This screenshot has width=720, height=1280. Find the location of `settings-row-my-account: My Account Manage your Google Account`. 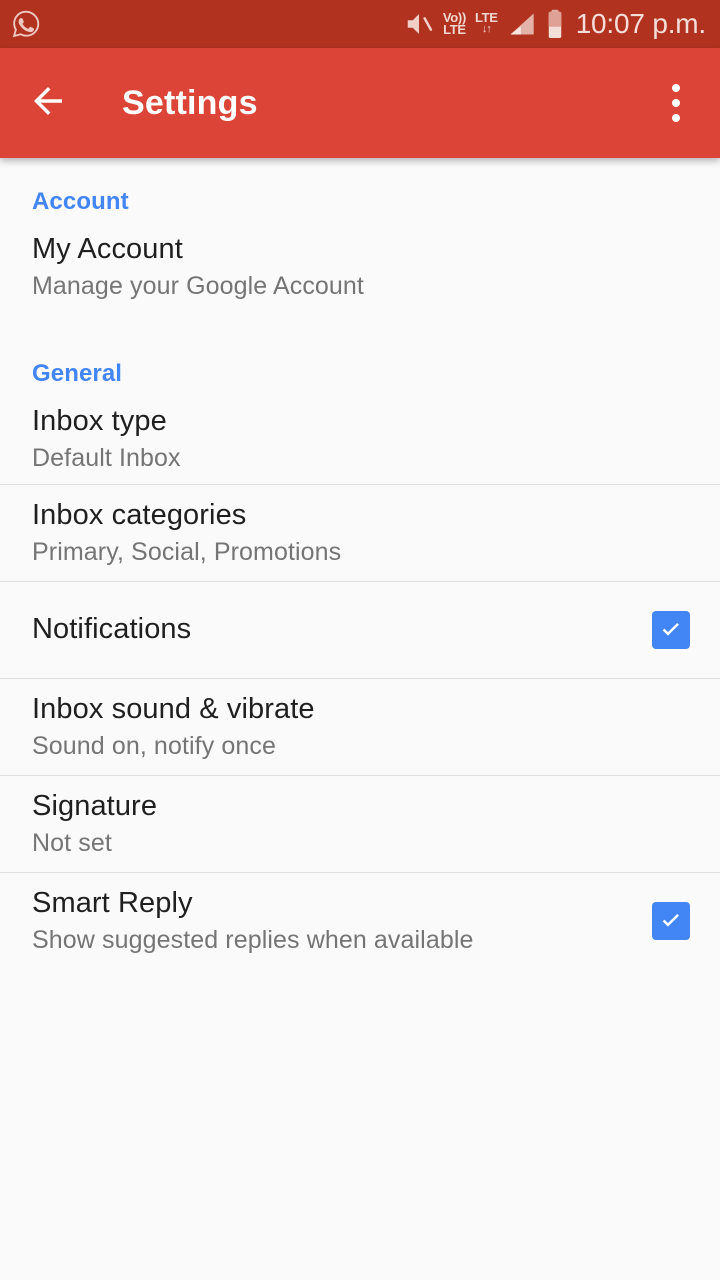

settings-row-my-account: My Account Manage your Google Account is located at coordinates (360, 264).